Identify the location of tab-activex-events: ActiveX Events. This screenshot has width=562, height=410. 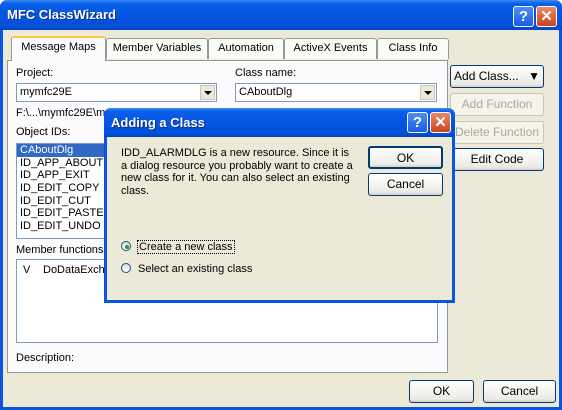
(330, 48).